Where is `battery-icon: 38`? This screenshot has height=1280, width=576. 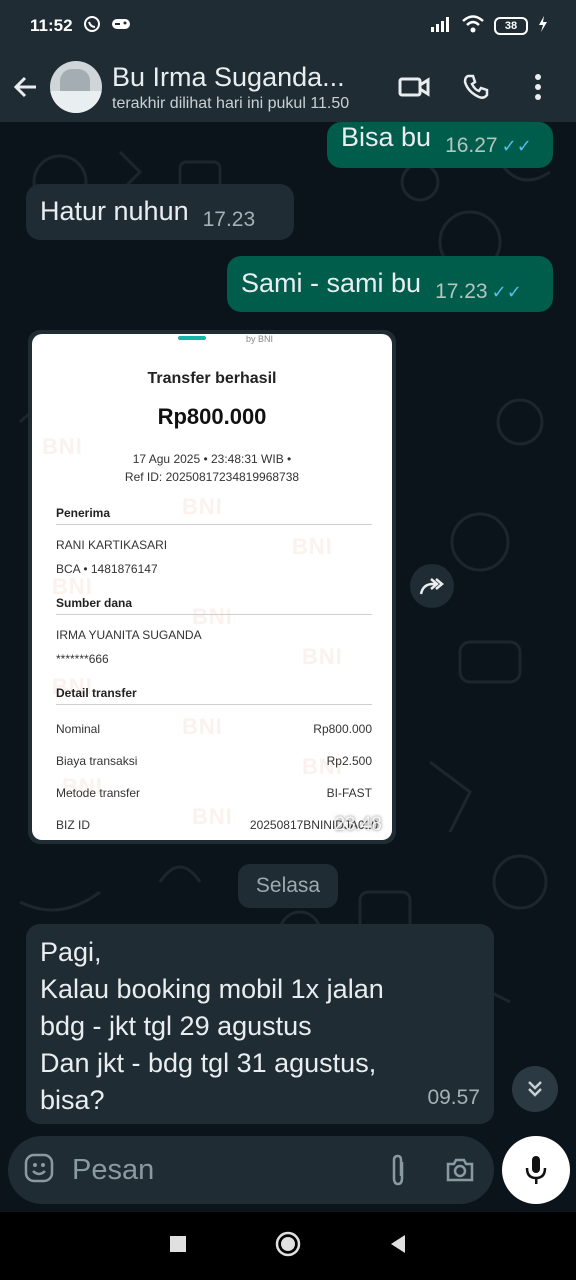
battery-icon: 38 is located at coordinates (511, 26).